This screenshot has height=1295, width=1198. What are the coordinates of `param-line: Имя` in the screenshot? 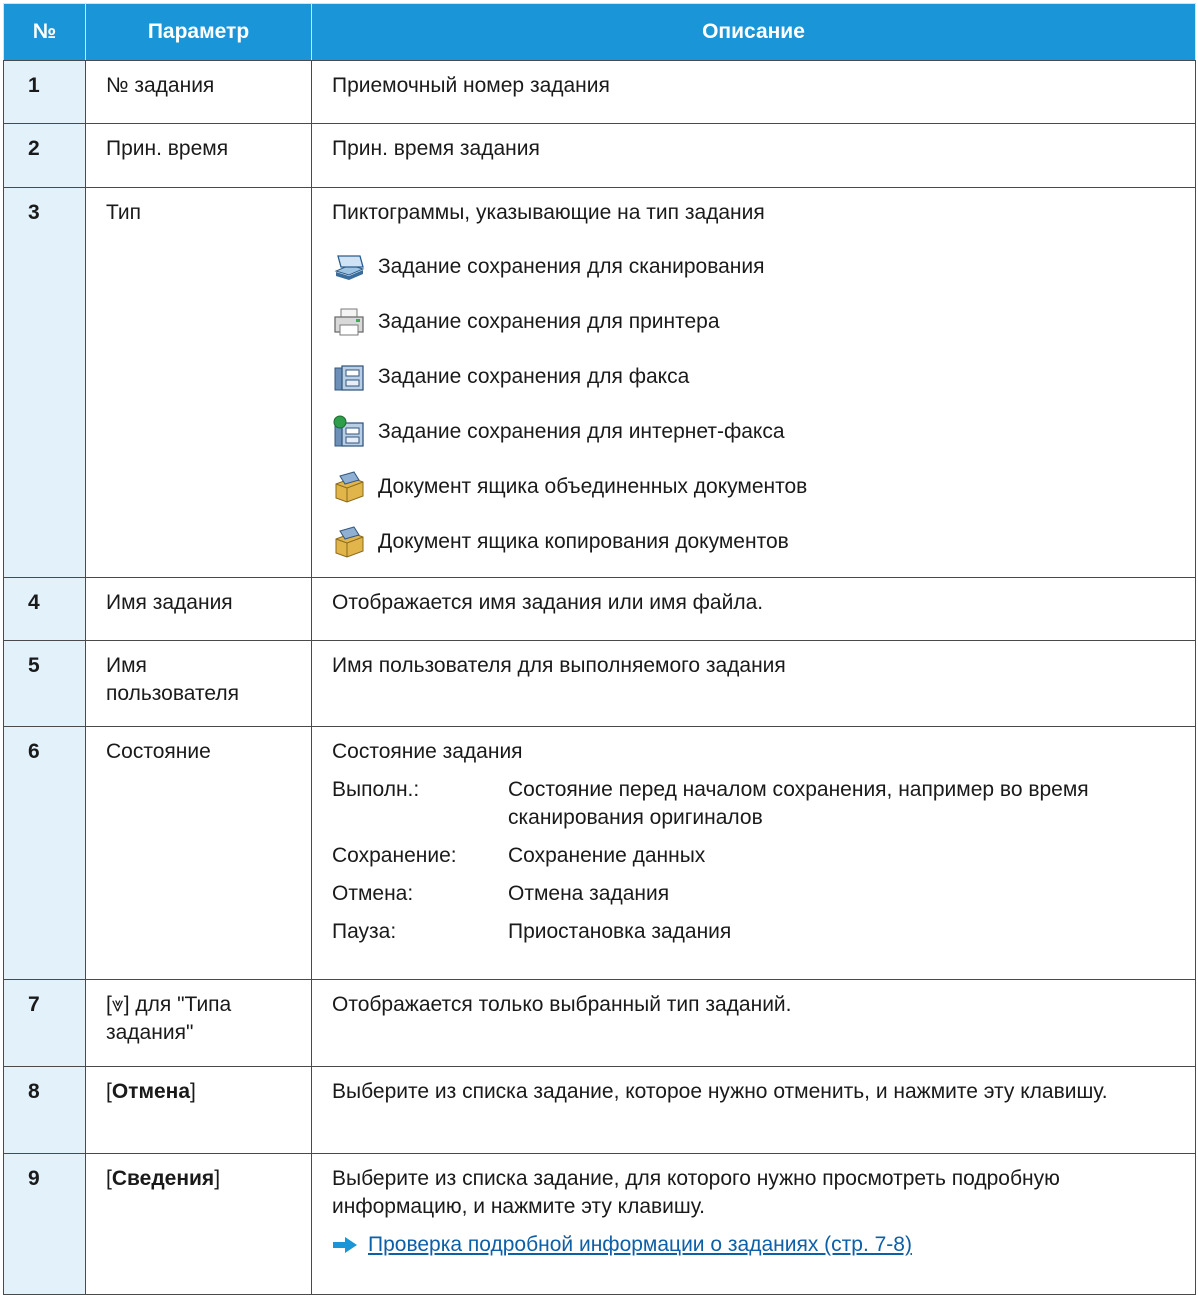 It's located at (126, 665).